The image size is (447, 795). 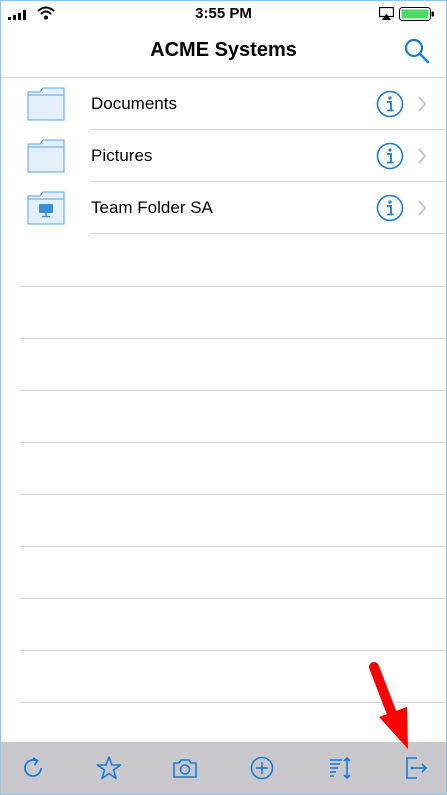 What do you see at coordinates (33, 768) in the screenshot?
I see `refresh-icon` at bounding box center [33, 768].